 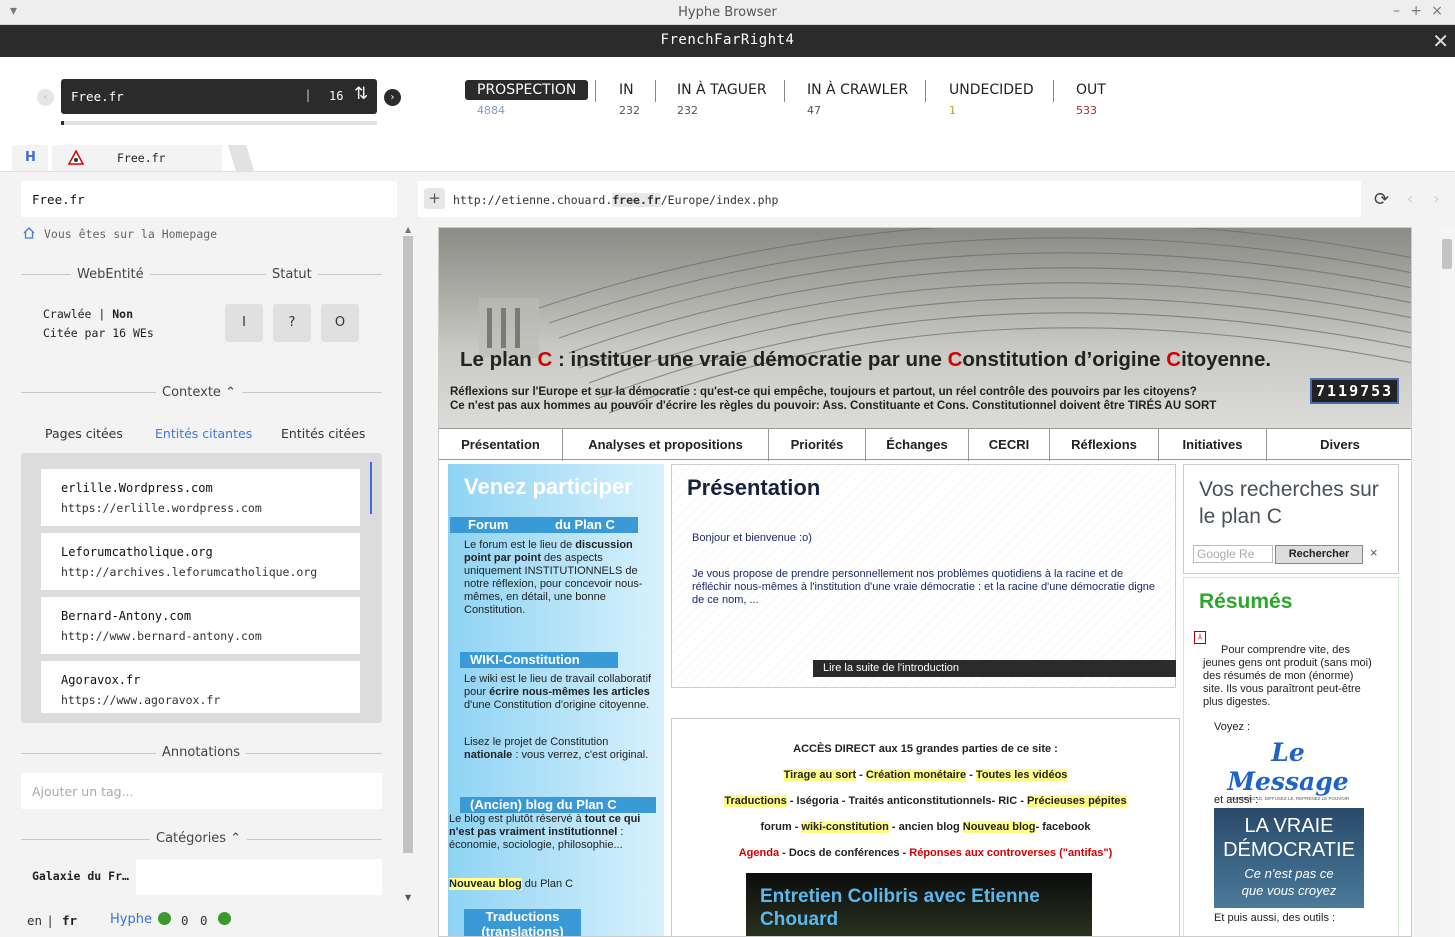 I want to click on link-wiki: wiki-constitution, so click(x=845, y=827).